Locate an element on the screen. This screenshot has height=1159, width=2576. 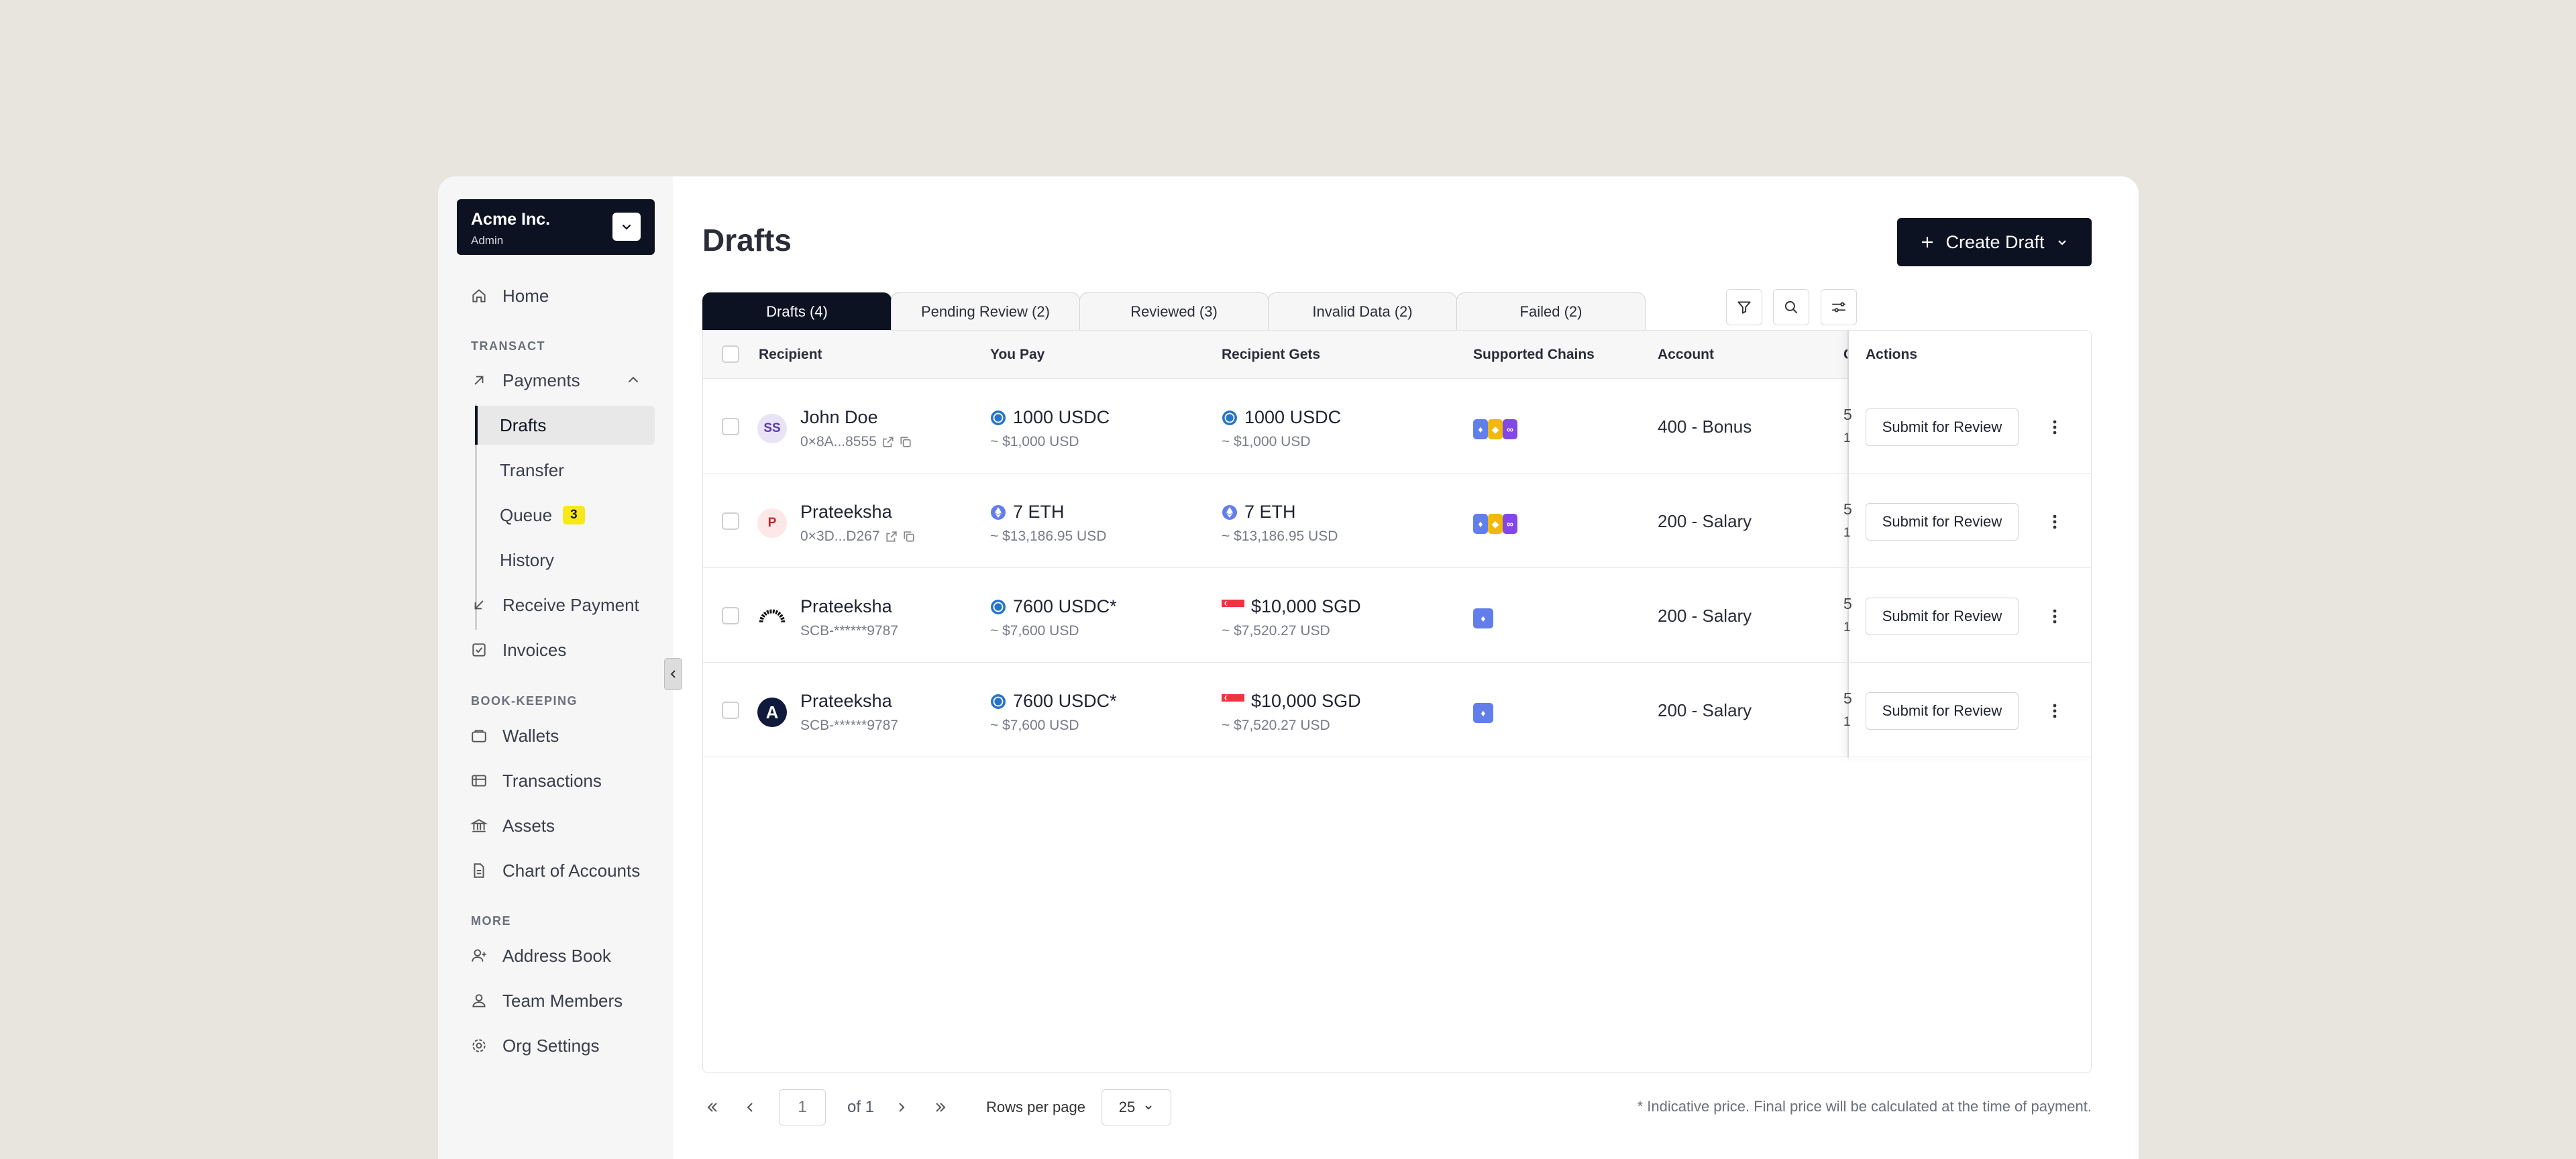
you-pay-amount: 7600 USDC* is located at coordinates (1053, 701).